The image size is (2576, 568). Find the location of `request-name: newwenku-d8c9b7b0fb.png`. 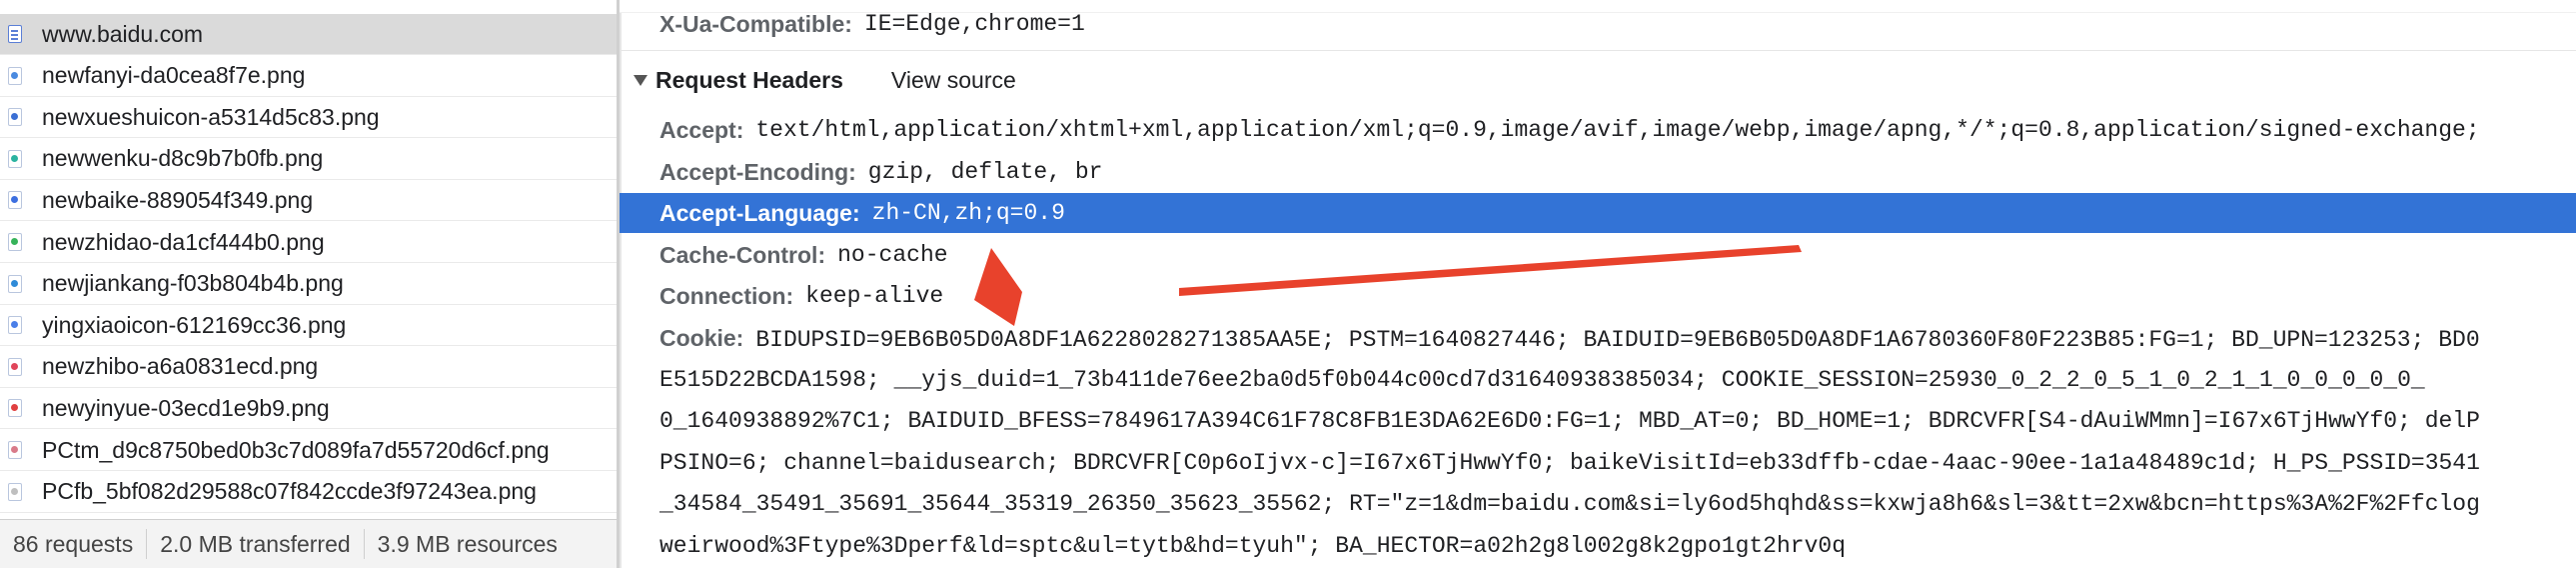

request-name: newwenku-d8c9b7b0fb.png is located at coordinates (183, 158).